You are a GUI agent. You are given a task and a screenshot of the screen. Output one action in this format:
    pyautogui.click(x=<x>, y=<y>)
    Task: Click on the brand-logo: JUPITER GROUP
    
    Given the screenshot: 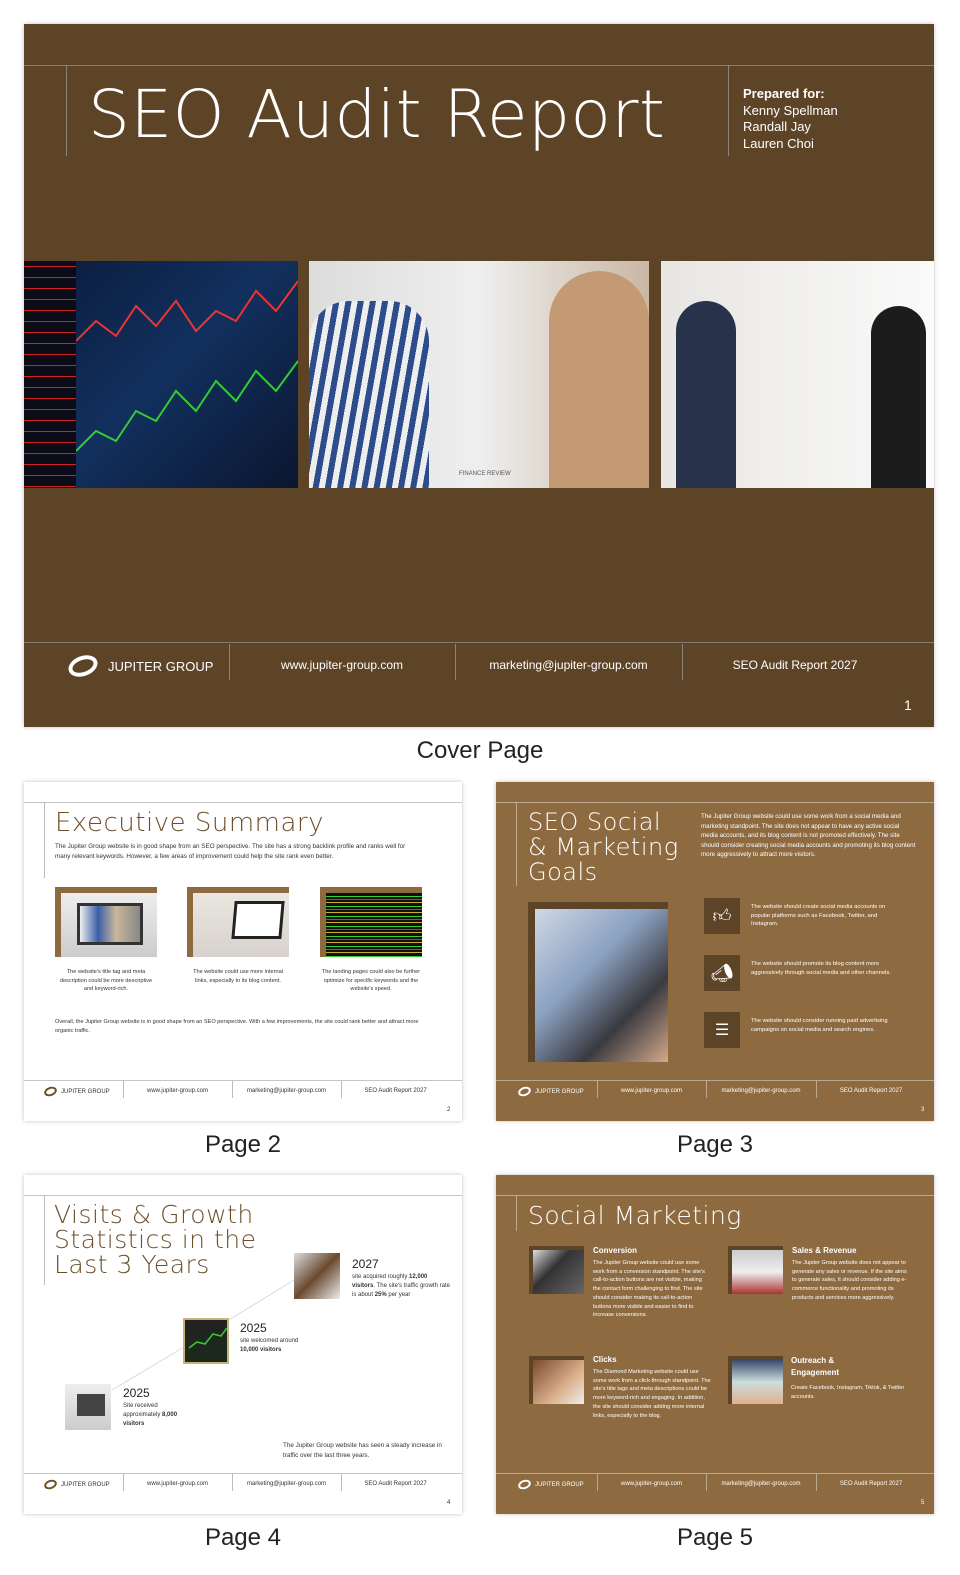 What is the action you would take?
    pyautogui.click(x=139, y=666)
    